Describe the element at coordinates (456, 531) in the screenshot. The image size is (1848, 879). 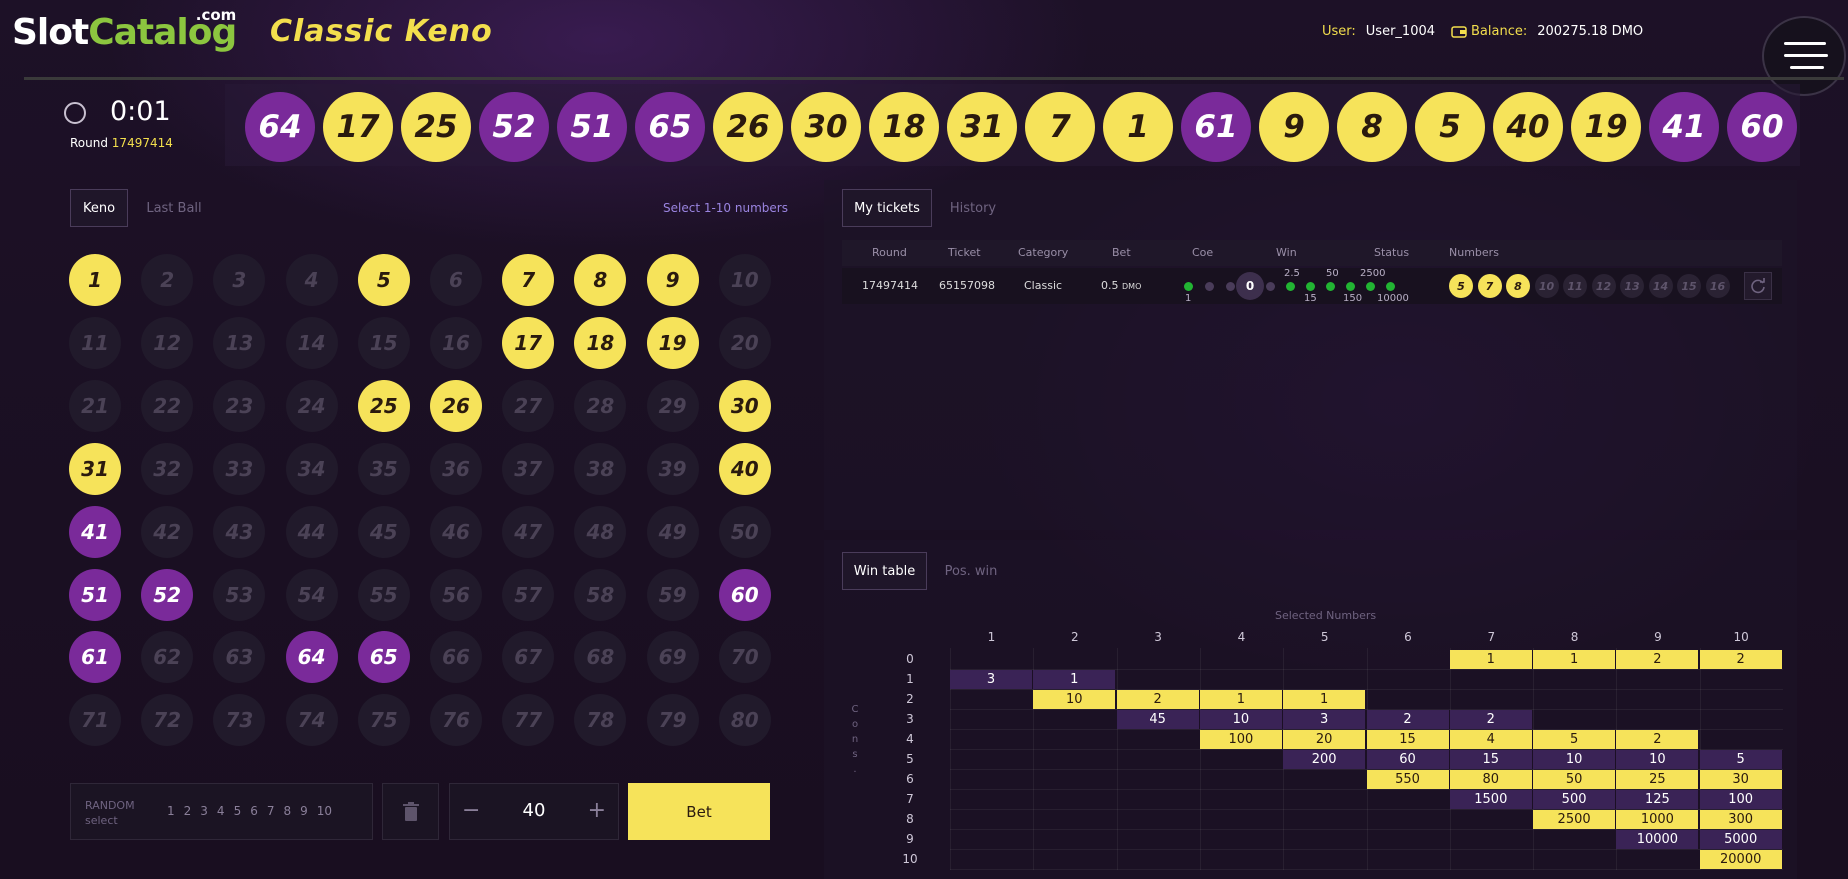
I see `keno-number-46: 46` at that location.